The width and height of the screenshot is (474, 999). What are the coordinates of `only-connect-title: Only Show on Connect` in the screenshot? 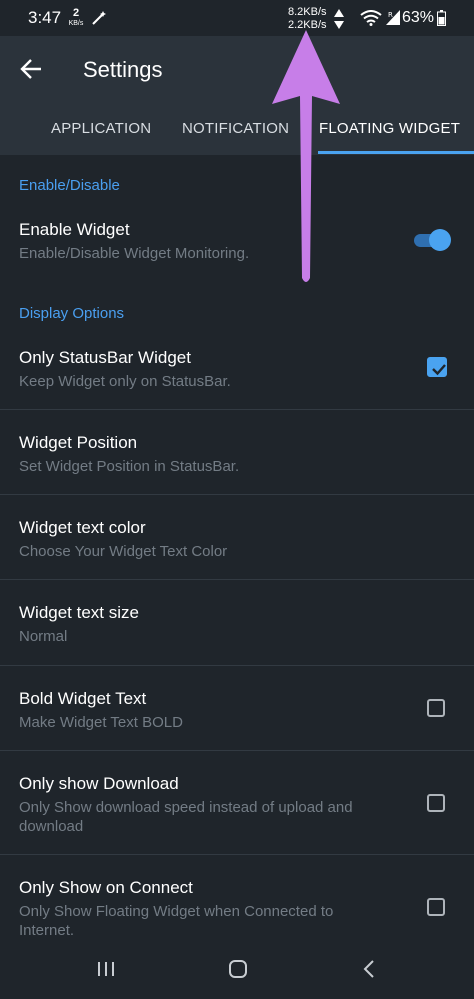 It's located at (106, 887).